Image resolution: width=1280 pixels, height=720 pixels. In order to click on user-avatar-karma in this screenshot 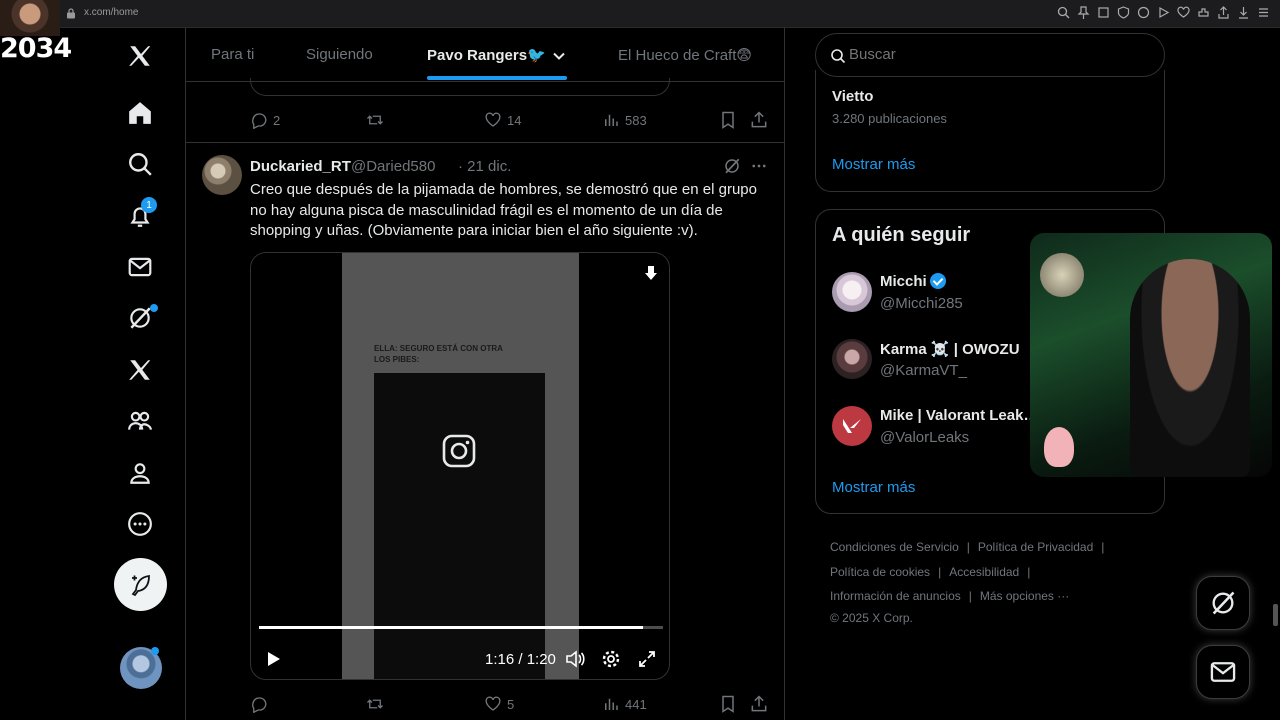, I will do `click(852, 359)`.